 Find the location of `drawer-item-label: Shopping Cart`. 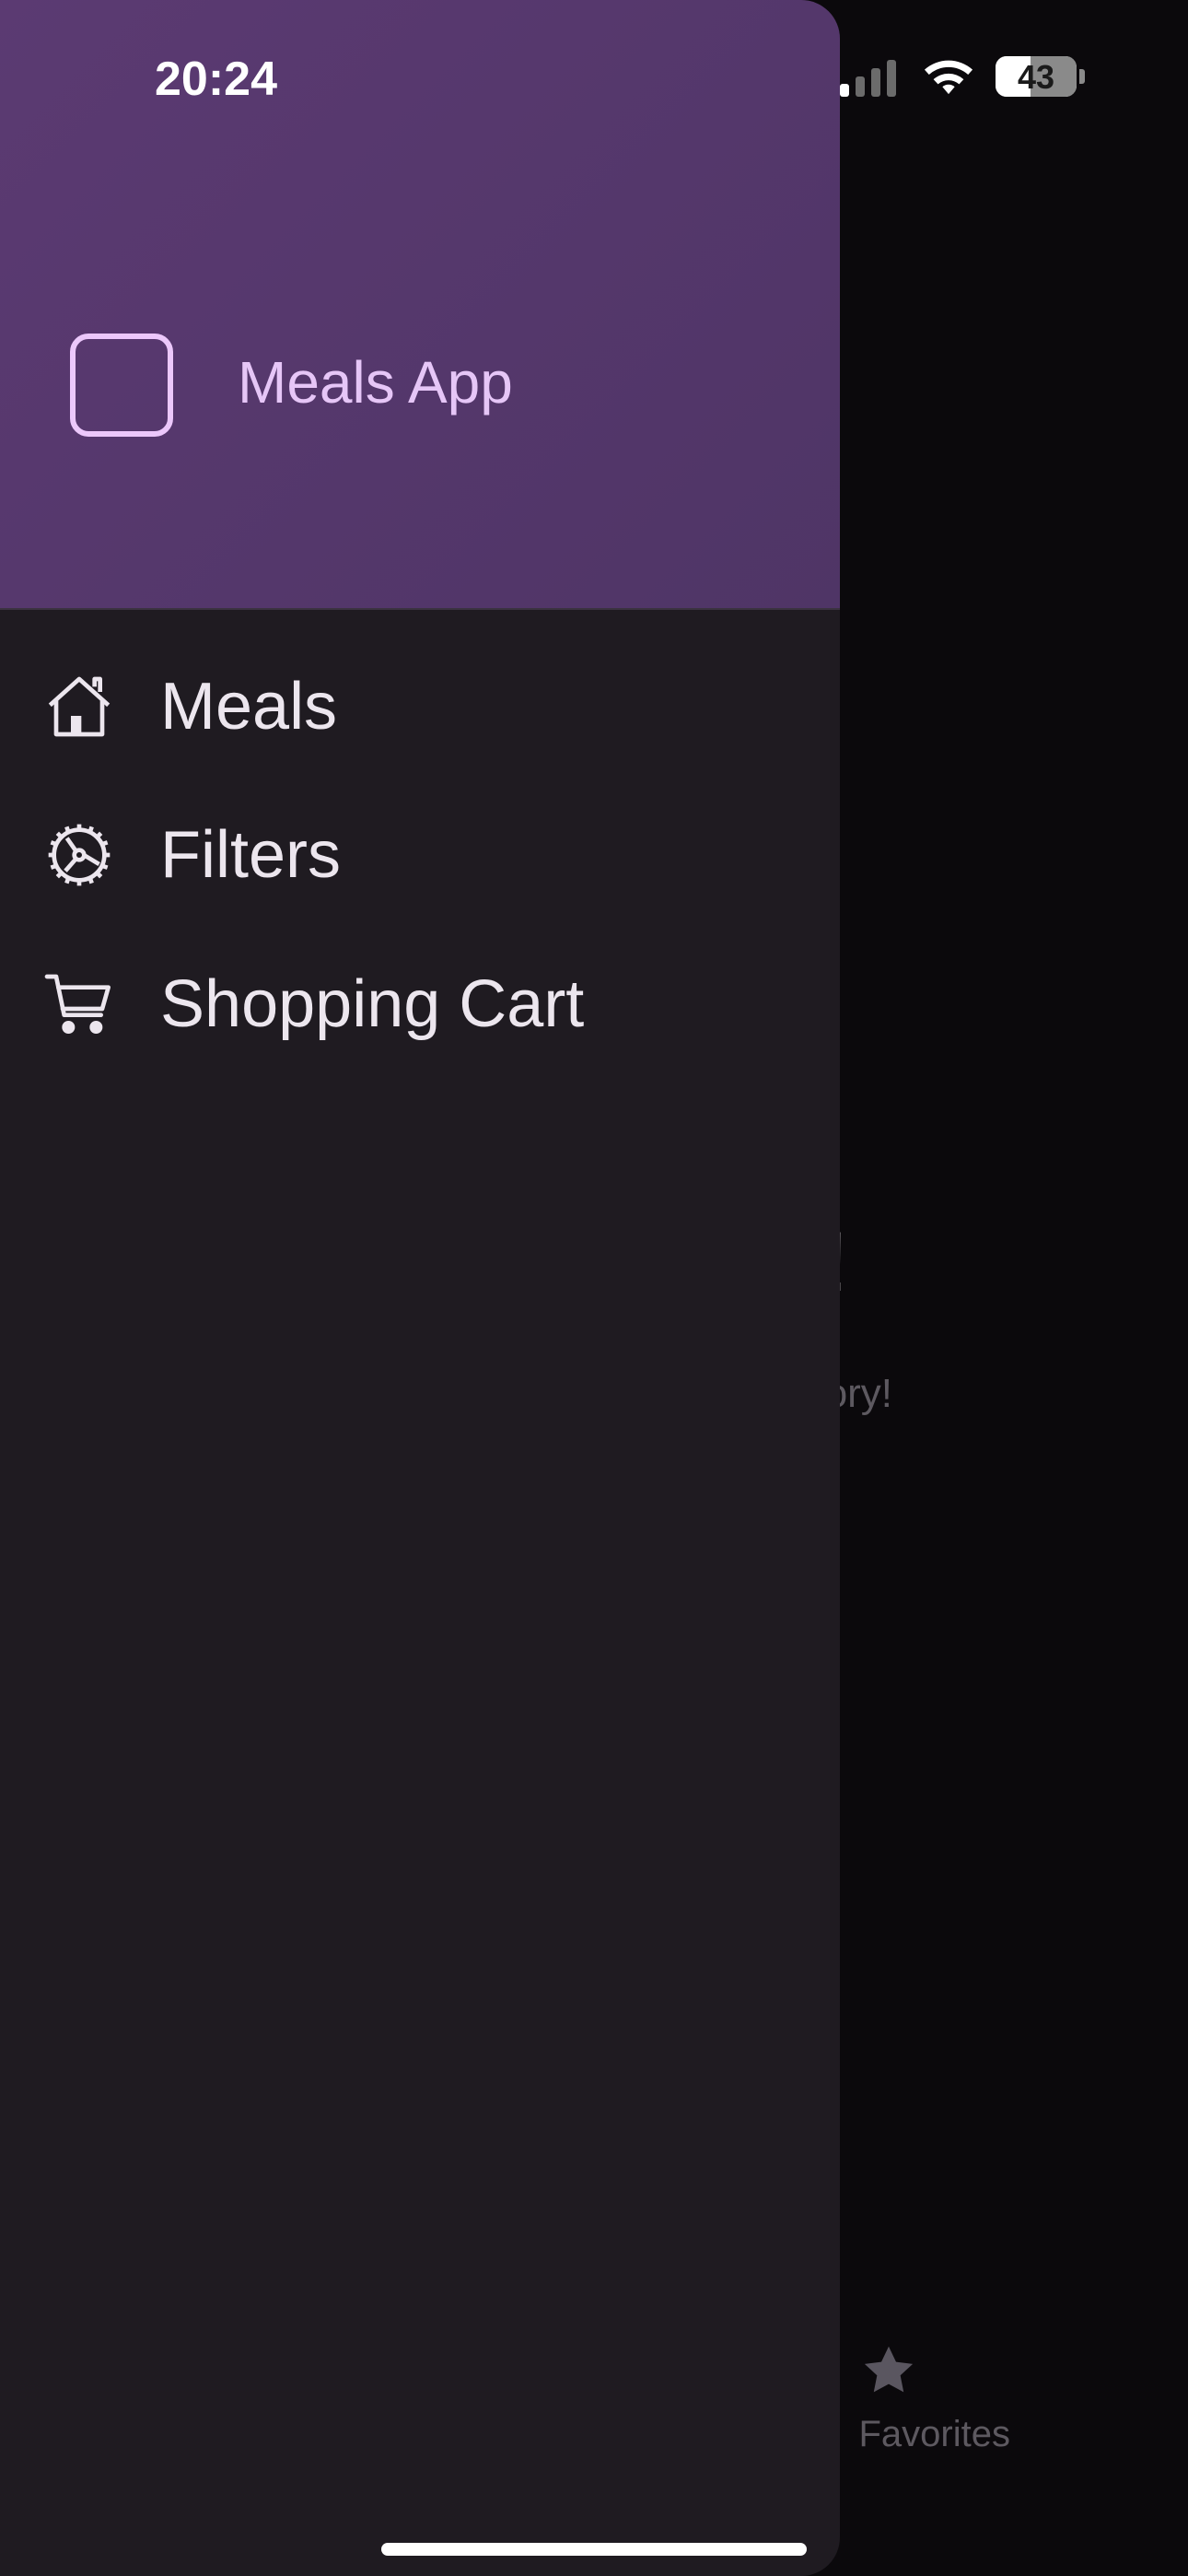

drawer-item-label: Shopping Cart is located at coordinates (372, 1004).